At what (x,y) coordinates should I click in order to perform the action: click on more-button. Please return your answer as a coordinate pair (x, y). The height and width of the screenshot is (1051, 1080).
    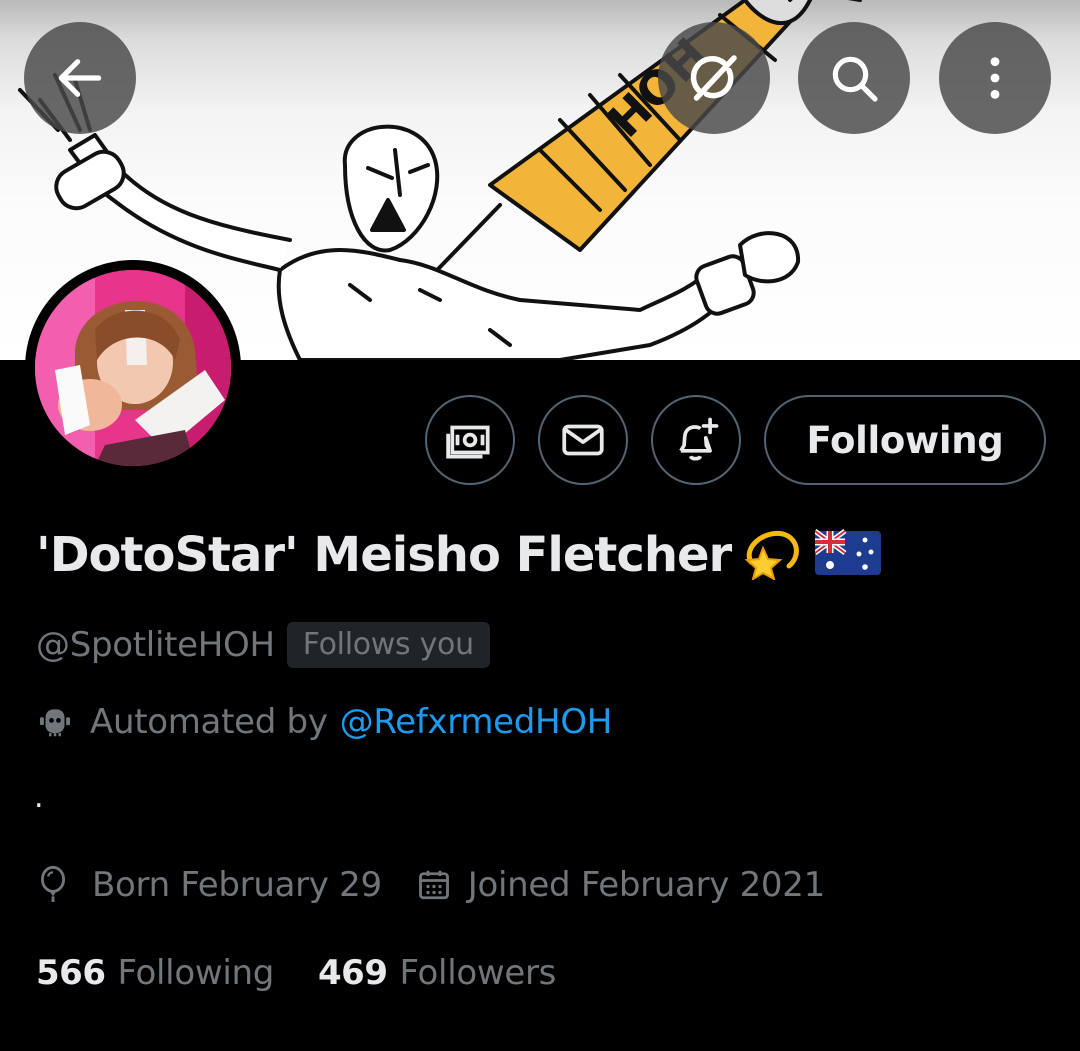
    Looking at the image, I should click on (995, 78).